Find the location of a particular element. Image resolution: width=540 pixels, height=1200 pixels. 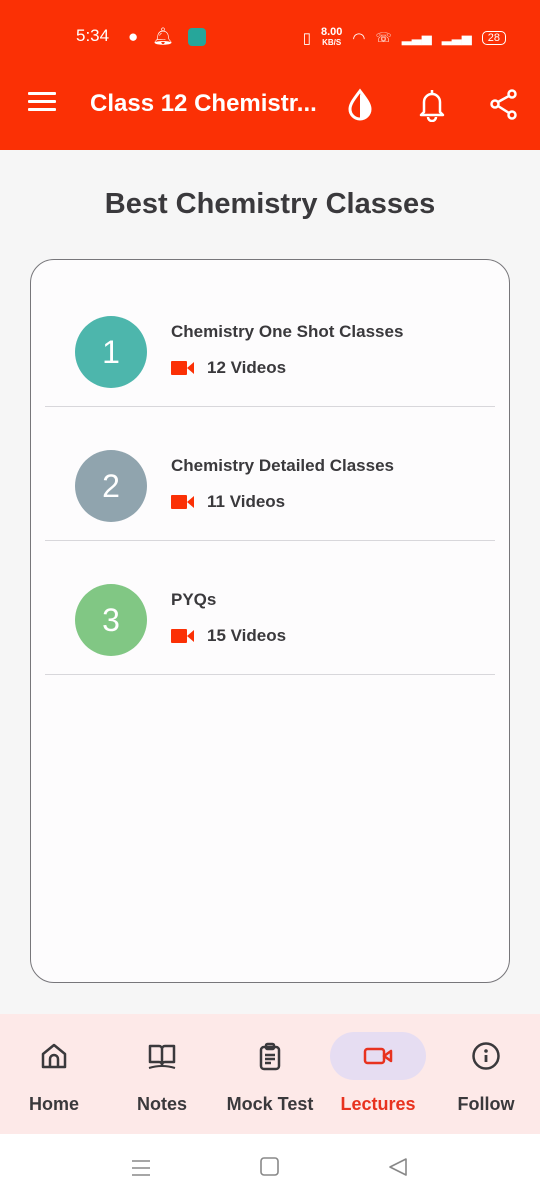

system-nav-bar is located at coordinates (270, 1167).